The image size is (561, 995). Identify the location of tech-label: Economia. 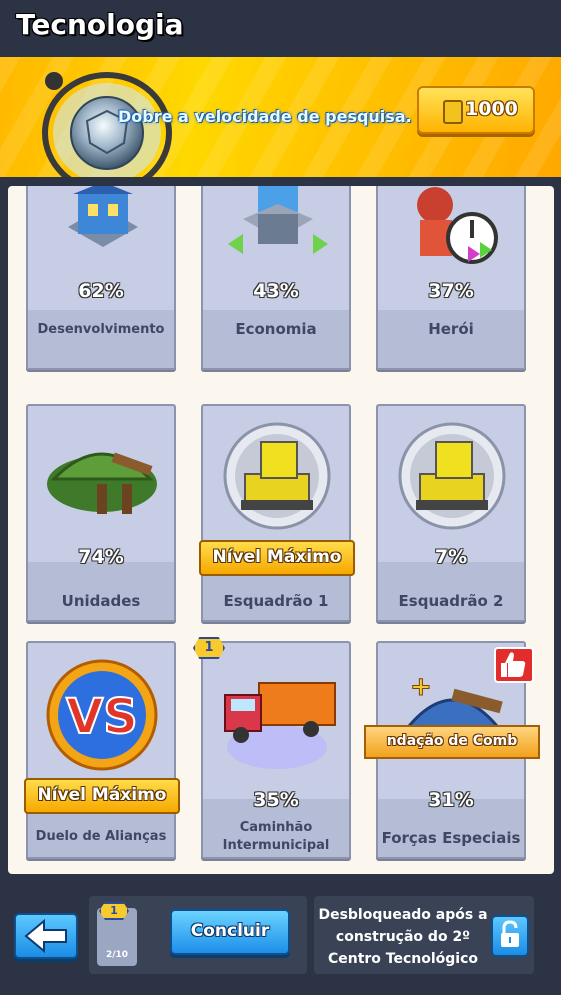
(276, 329).